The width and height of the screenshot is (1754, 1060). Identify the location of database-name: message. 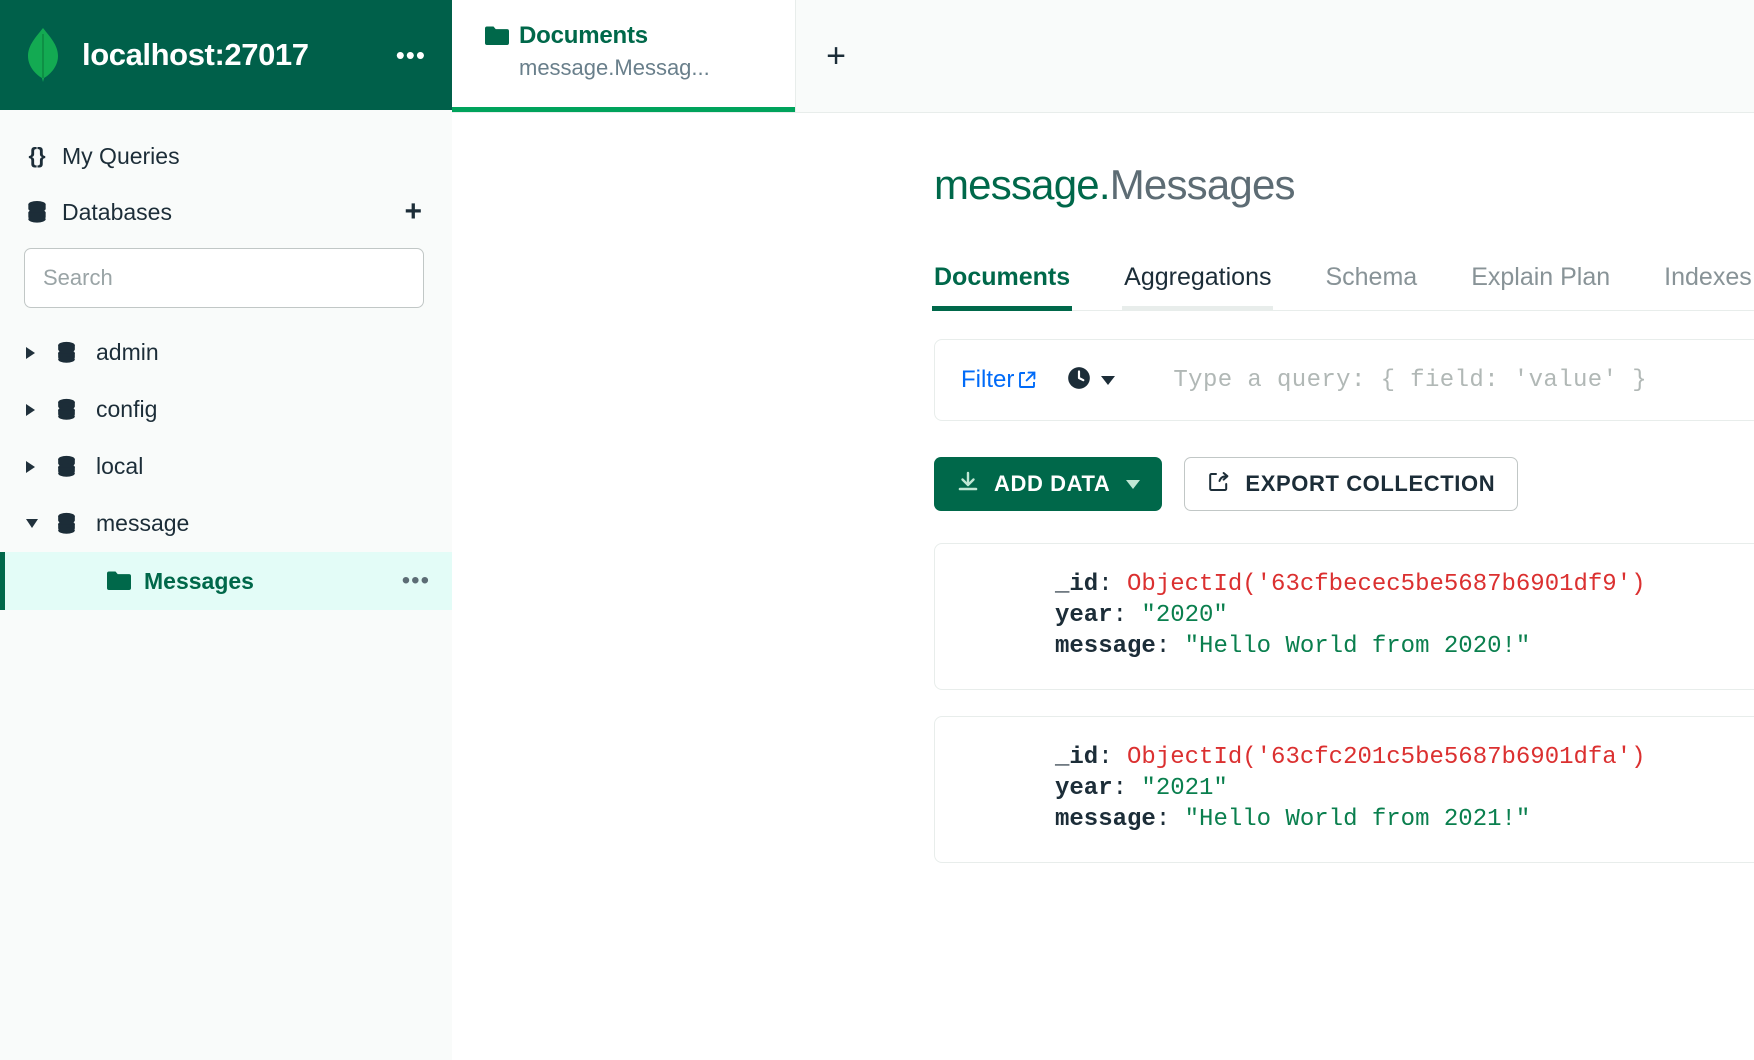
(143, 523).